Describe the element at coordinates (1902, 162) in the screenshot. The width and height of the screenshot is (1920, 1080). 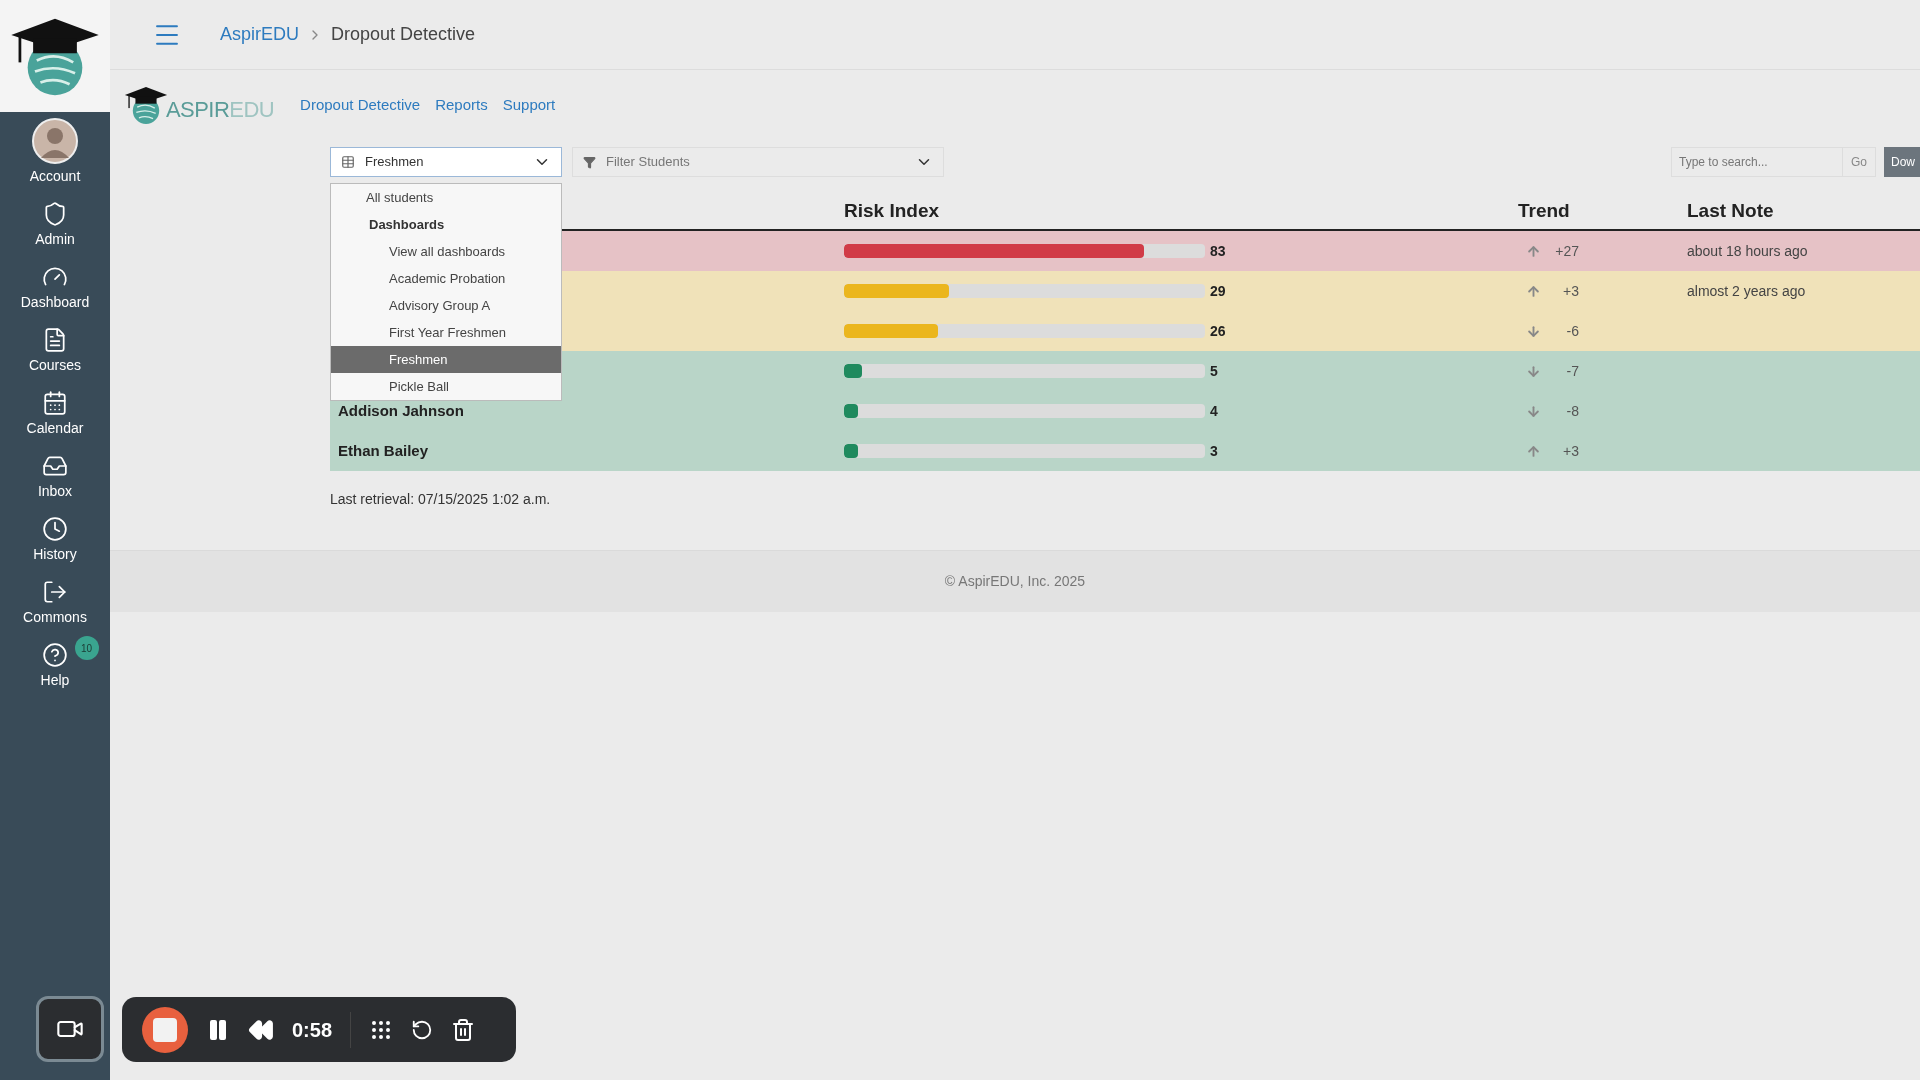
I see `download-button: Dow` at that location.